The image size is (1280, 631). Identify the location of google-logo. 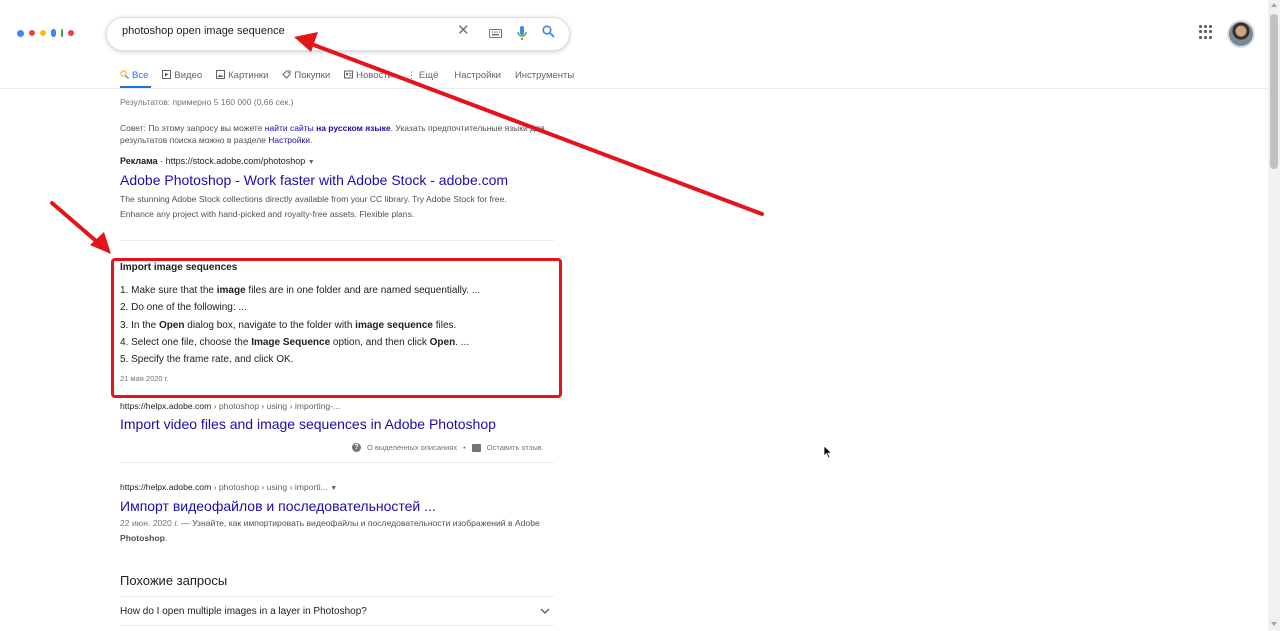
(48, 33).